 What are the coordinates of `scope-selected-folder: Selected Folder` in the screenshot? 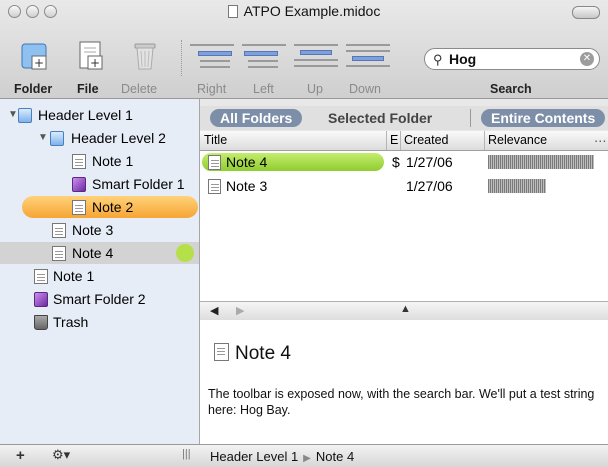 It's located at (380, 118).